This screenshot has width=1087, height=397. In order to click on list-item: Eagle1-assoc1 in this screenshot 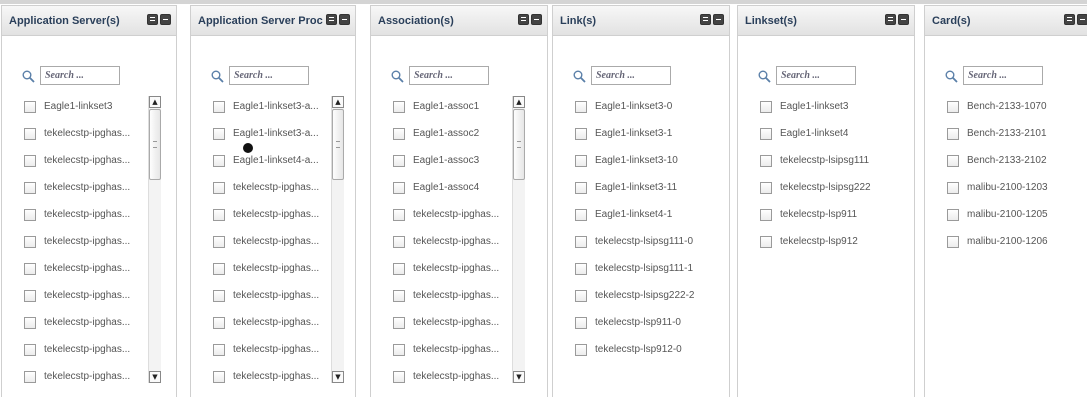, I will do `click(446, 106)`.